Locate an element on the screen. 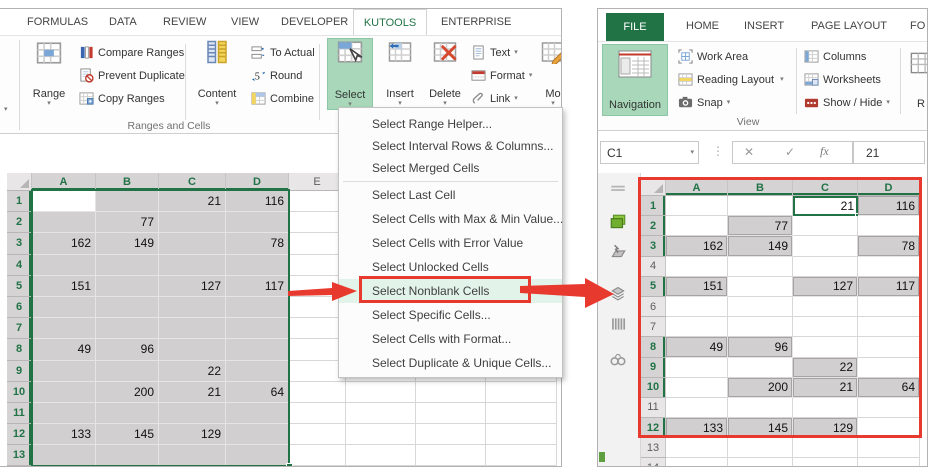  menu-item-select-nonblank-cells: Select Nonblank Cells is located at coordinates (450, 291).